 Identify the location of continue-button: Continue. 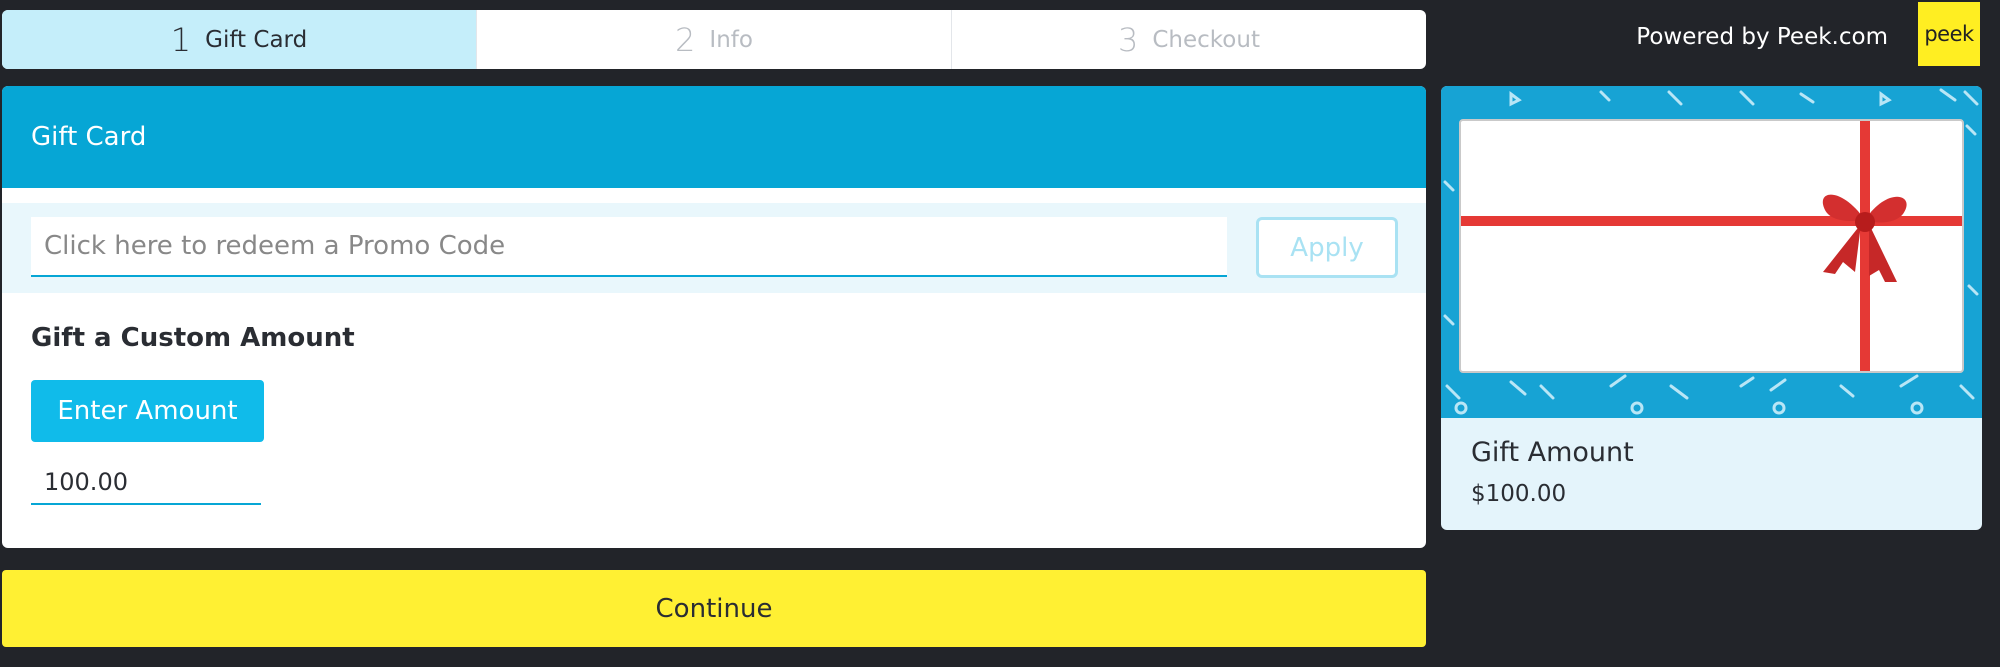
(714, 608).